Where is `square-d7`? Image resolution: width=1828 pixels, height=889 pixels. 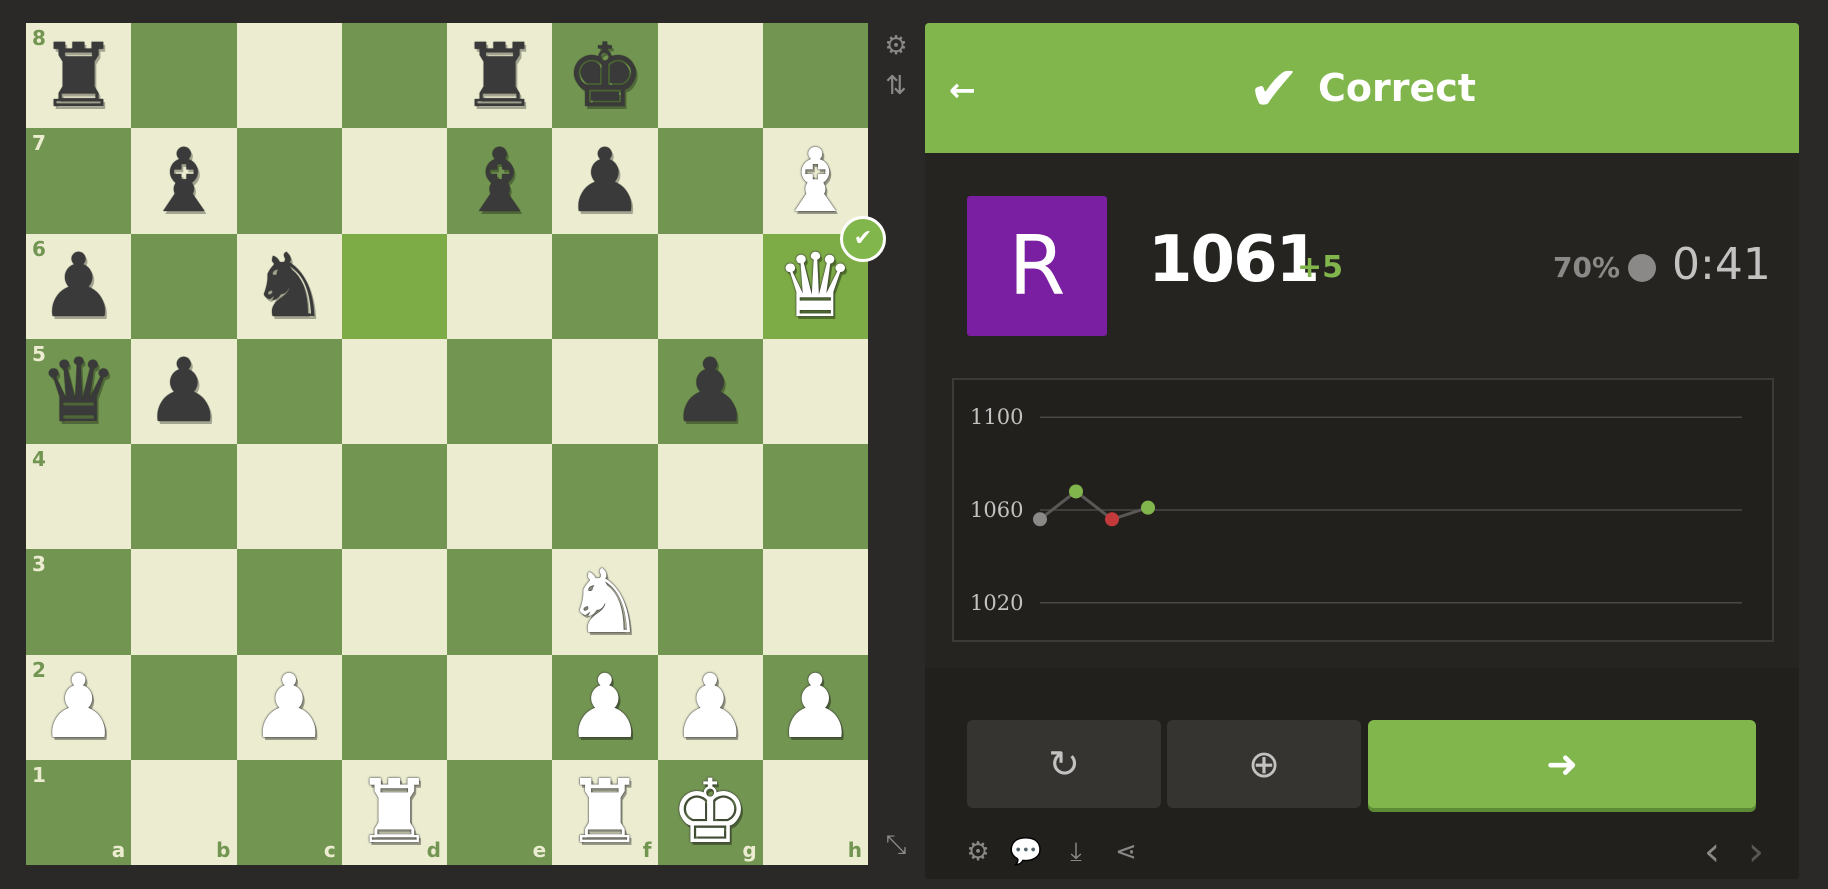 square-d7 is located at coordinates (394, 181).